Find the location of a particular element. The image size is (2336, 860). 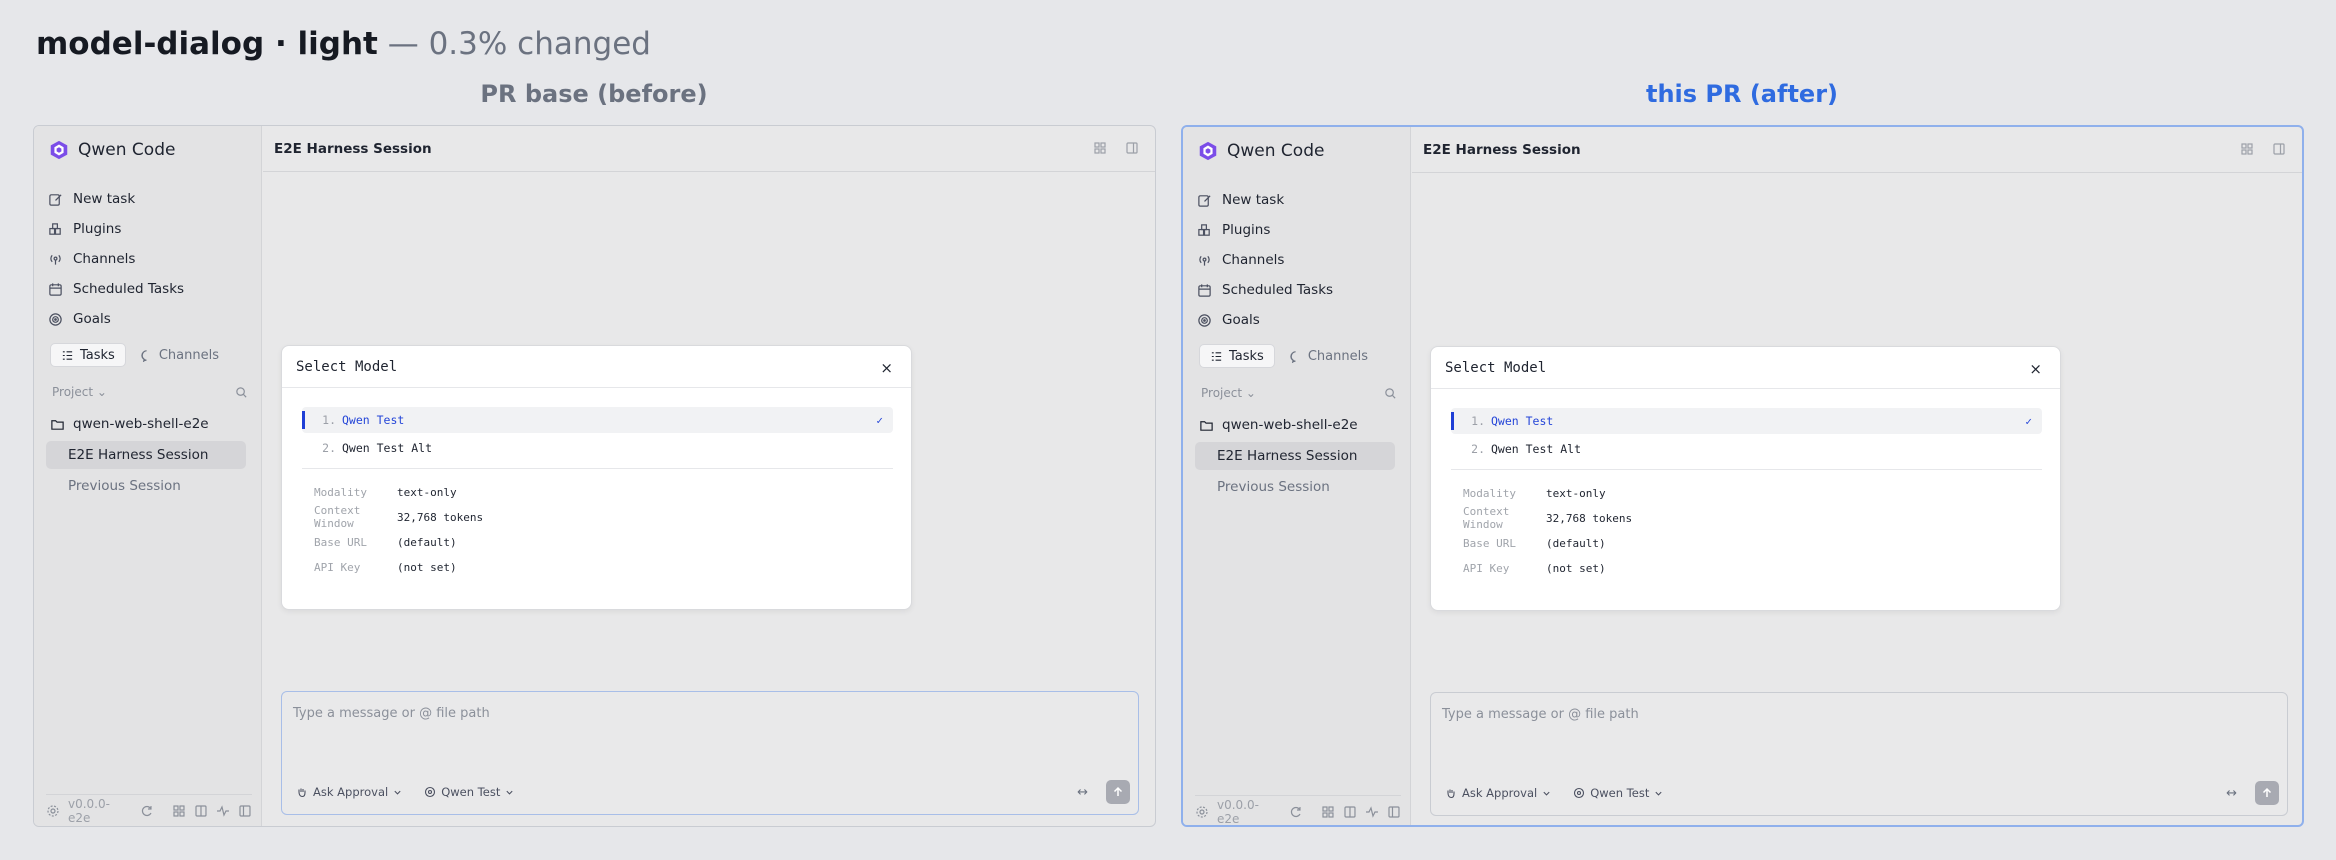

option-name: Qwen Test Alt is located at coordinates (387, 448).